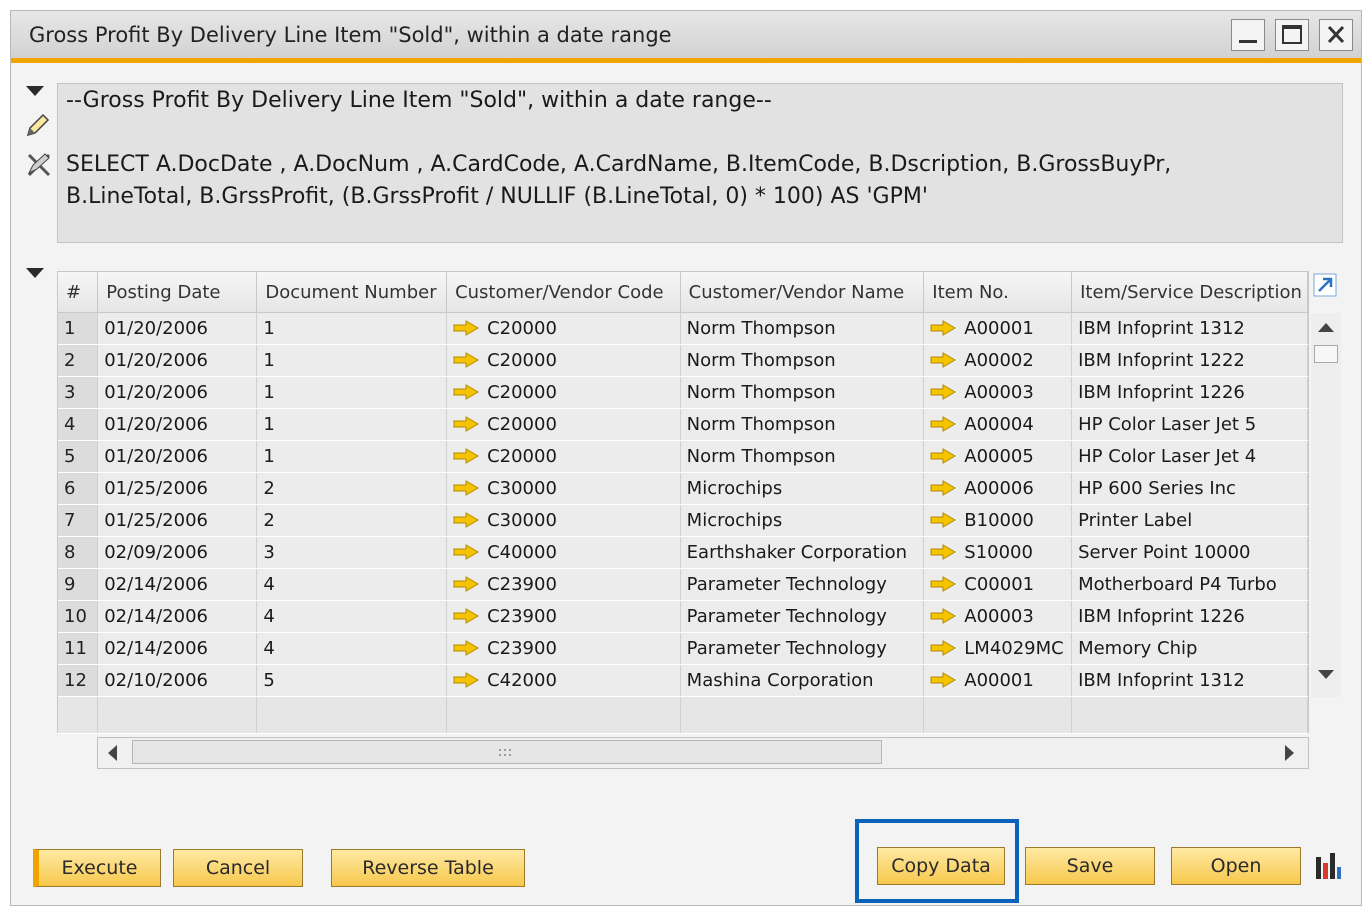 This screenshot has width=1364, height=906. What do you see at coordinates (35, 91) in the screenshot?
I see `collapse-query-icon` at bounding box center [35, 91].